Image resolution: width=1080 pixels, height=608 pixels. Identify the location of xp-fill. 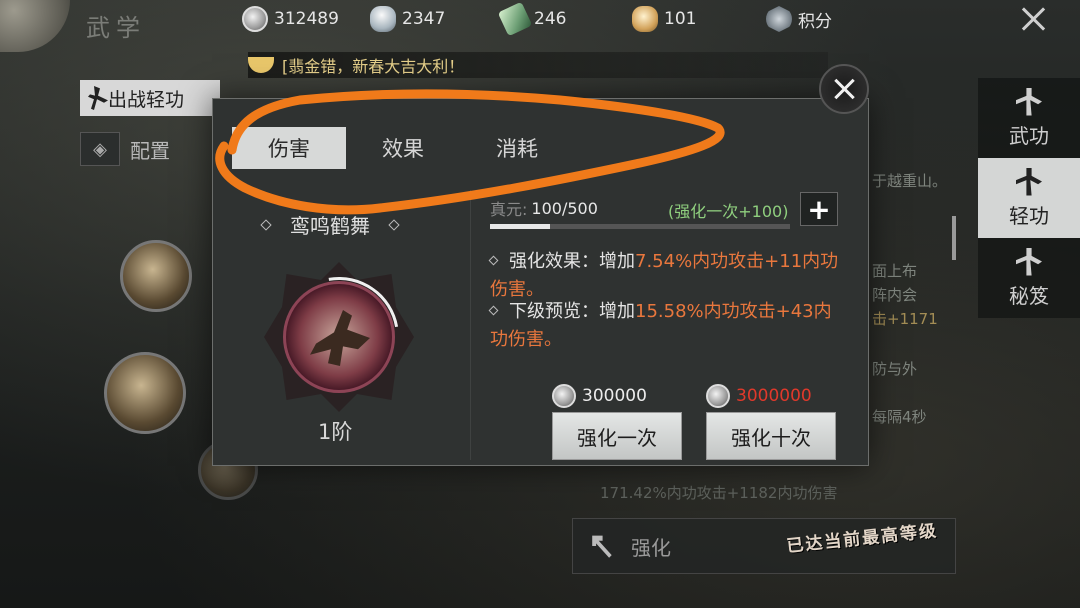
(520, 226).